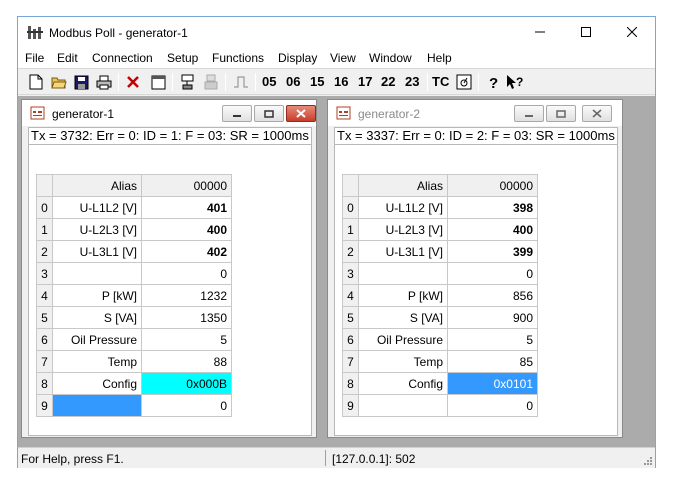 The height and width of the screenshot is (487, 679). I want to click on value-cell: 88, so click(186, 361).